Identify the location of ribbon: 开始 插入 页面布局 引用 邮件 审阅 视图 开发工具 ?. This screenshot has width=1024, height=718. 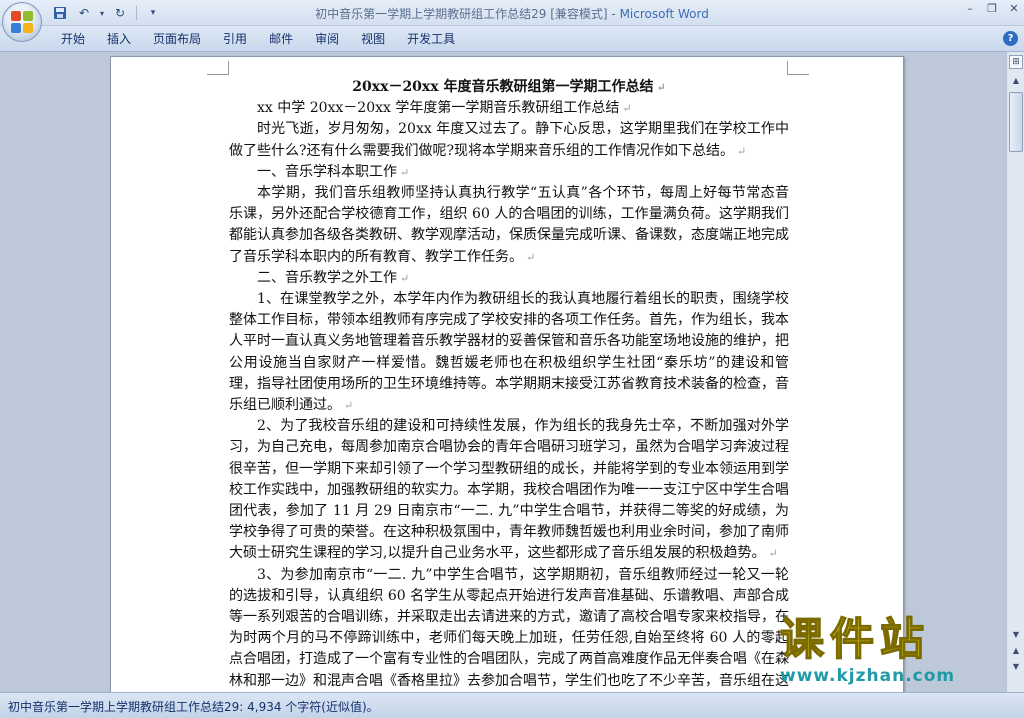
(512, 39).